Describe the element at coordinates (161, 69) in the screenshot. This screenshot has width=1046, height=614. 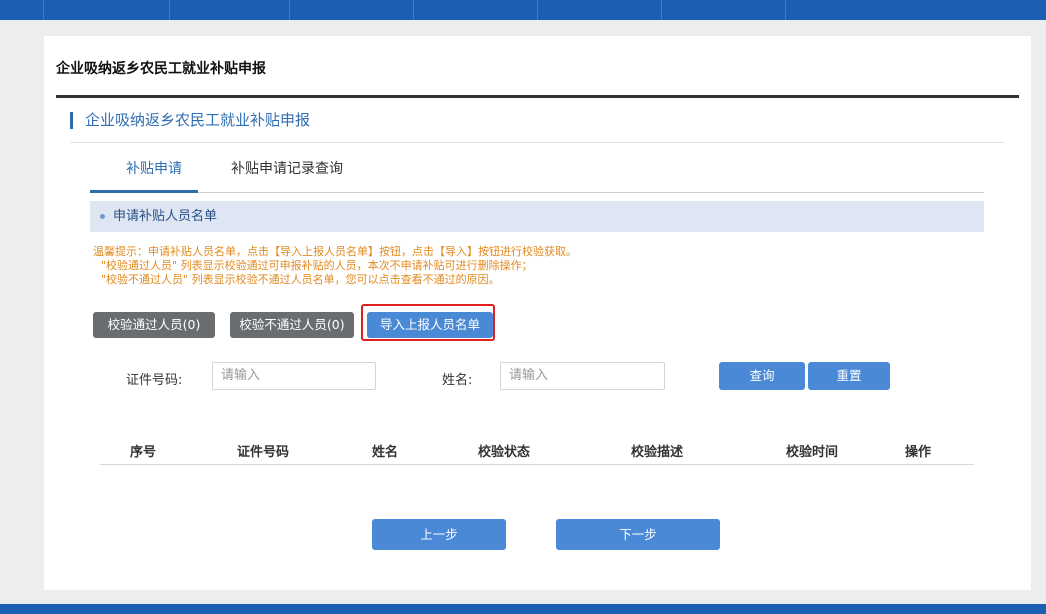
I see `page-title: 企业吸纳返乡农民工就业补贴申报` at that location.